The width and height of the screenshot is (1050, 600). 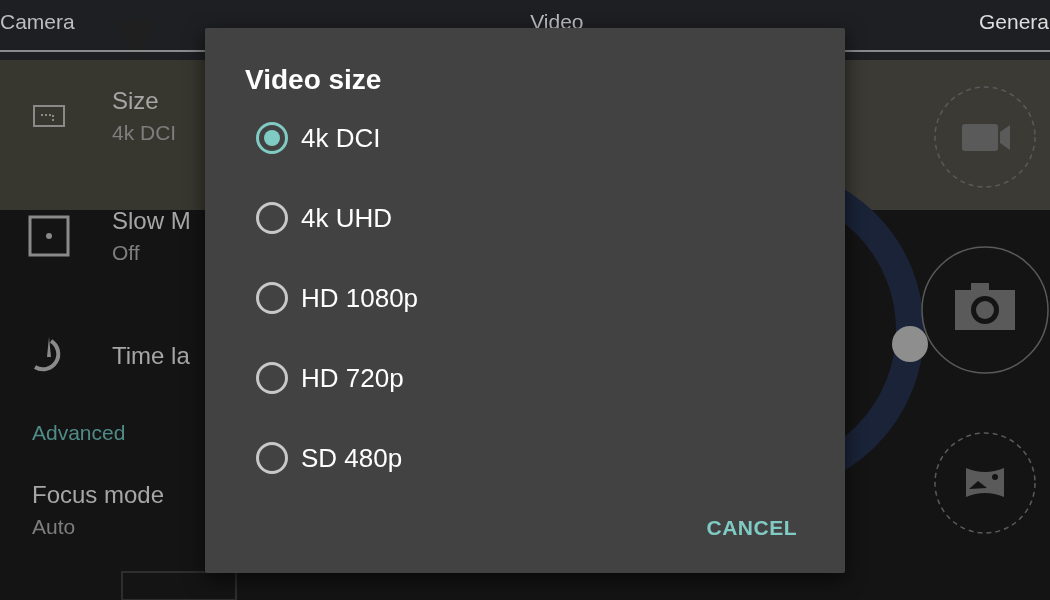 I want to click on setting-value: Off, so click(x=126, y=253).